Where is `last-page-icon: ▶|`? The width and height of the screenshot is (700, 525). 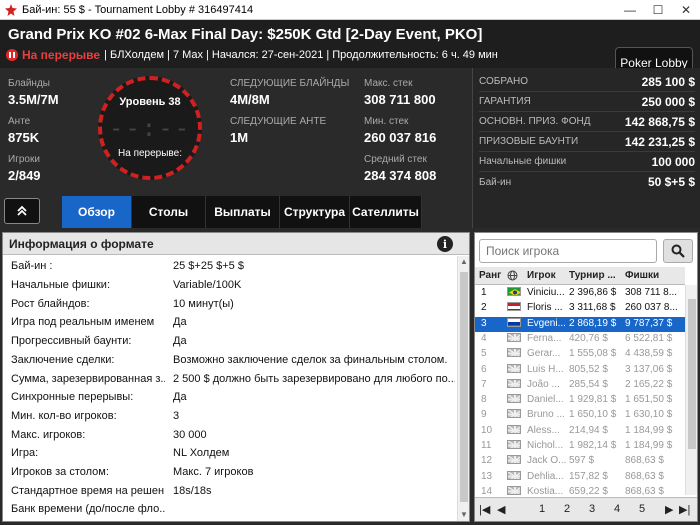 last-page-icon: ▶| is located at coordinates (684, 509).